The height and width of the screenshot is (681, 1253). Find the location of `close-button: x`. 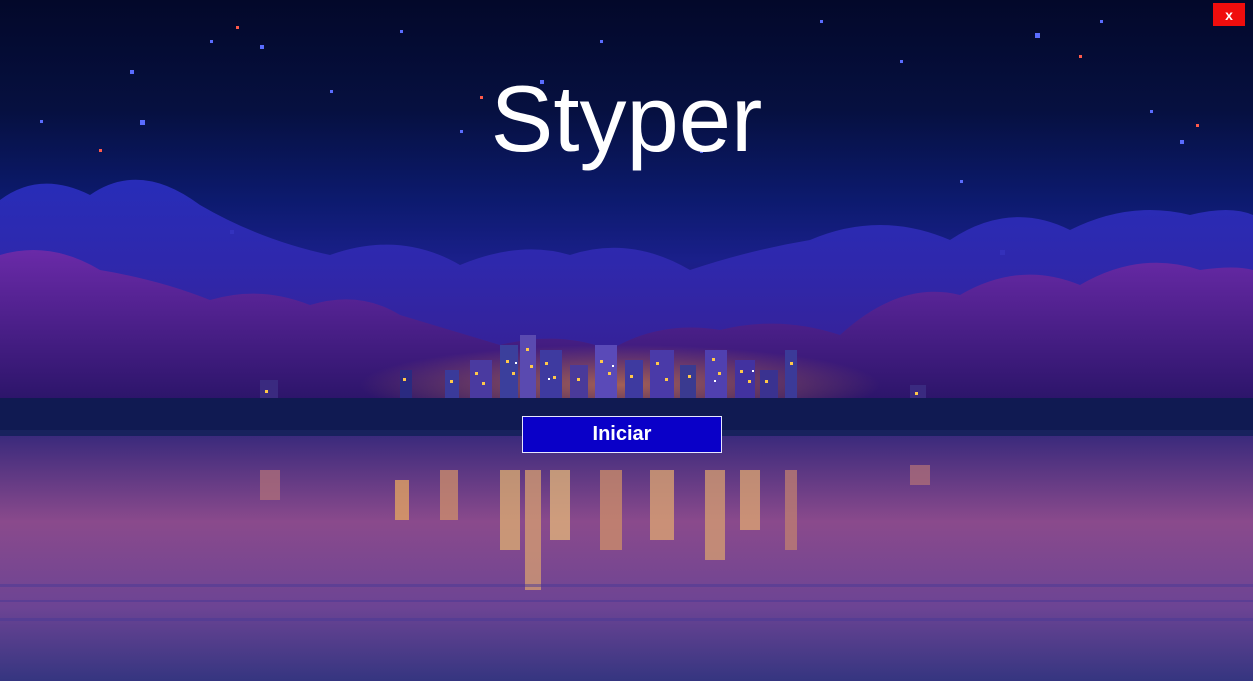

close-button: x is located at coordinates (1229, 14).